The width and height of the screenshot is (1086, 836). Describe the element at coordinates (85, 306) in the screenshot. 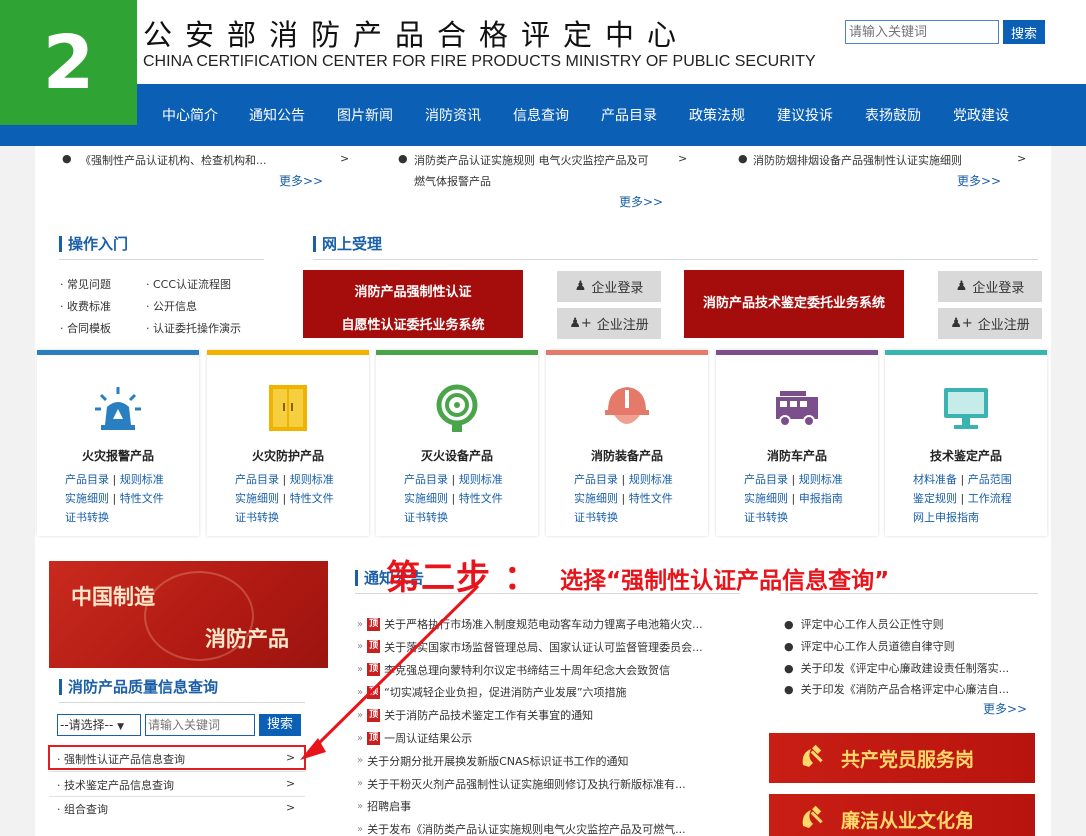

I see `op-link-fees: · 收费标准` at that location.